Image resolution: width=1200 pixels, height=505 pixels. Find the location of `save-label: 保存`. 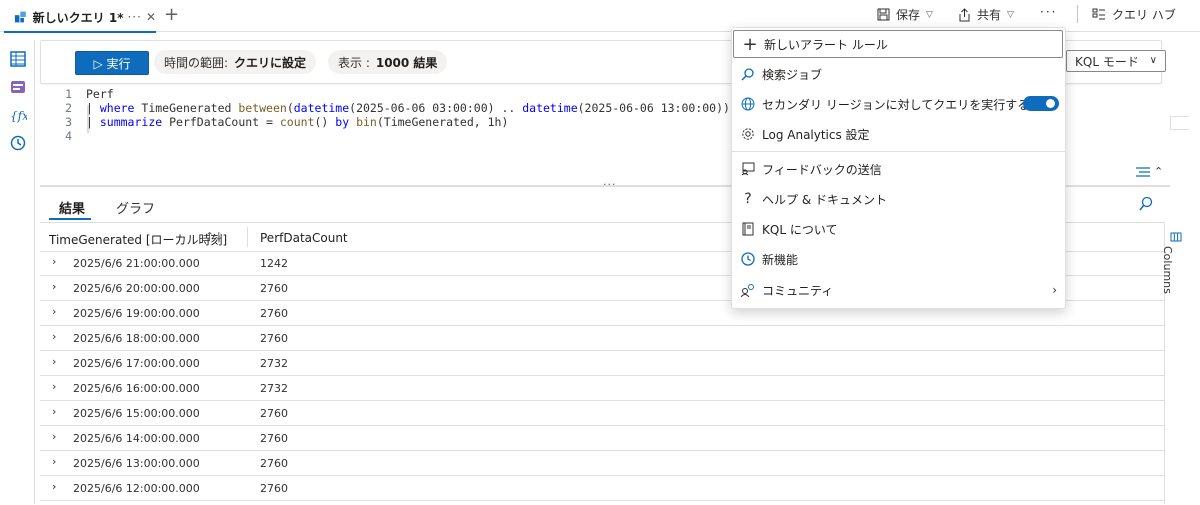

save-label: 保存 is located at coordinates (908, 15).